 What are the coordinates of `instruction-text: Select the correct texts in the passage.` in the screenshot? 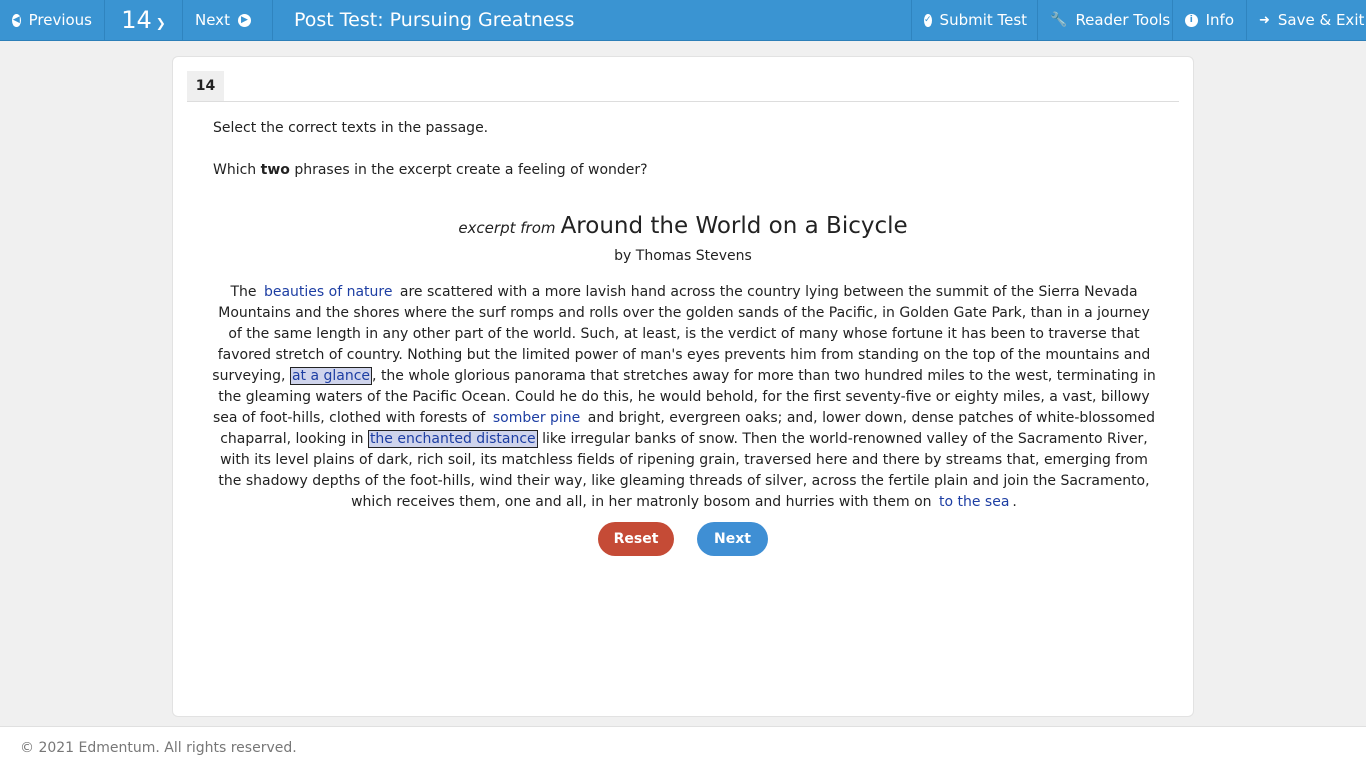 It's located at (351, 128).